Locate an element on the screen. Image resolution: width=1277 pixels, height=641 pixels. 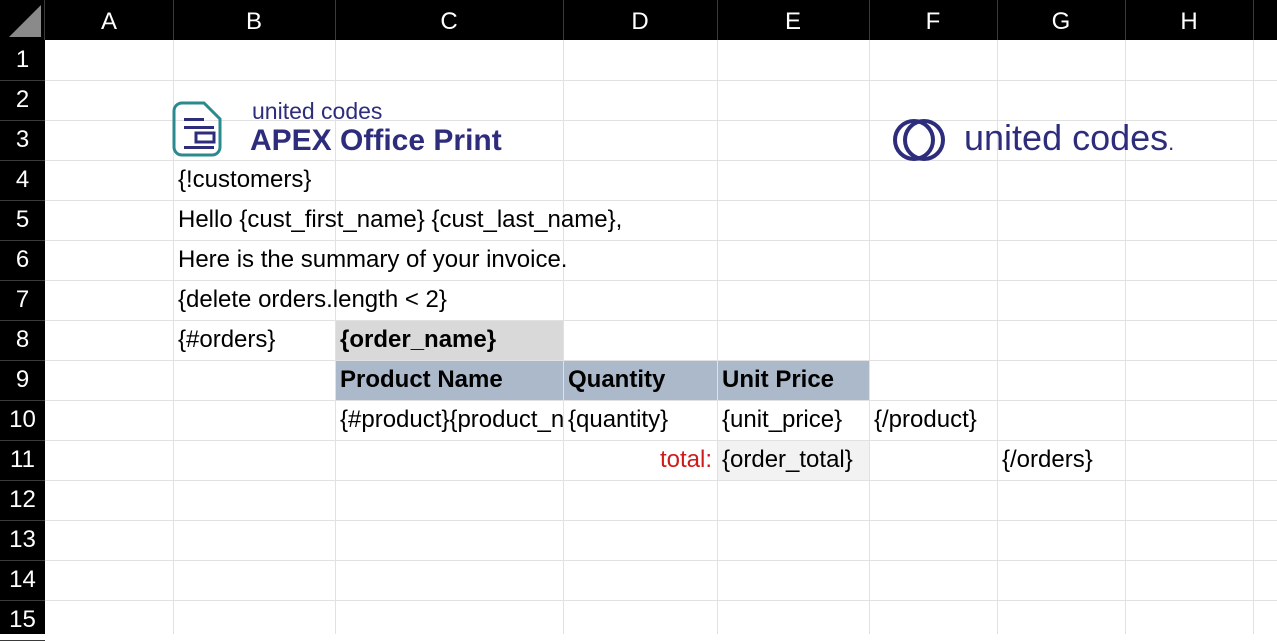
select-all-corner is located at coordinates (22, 20).